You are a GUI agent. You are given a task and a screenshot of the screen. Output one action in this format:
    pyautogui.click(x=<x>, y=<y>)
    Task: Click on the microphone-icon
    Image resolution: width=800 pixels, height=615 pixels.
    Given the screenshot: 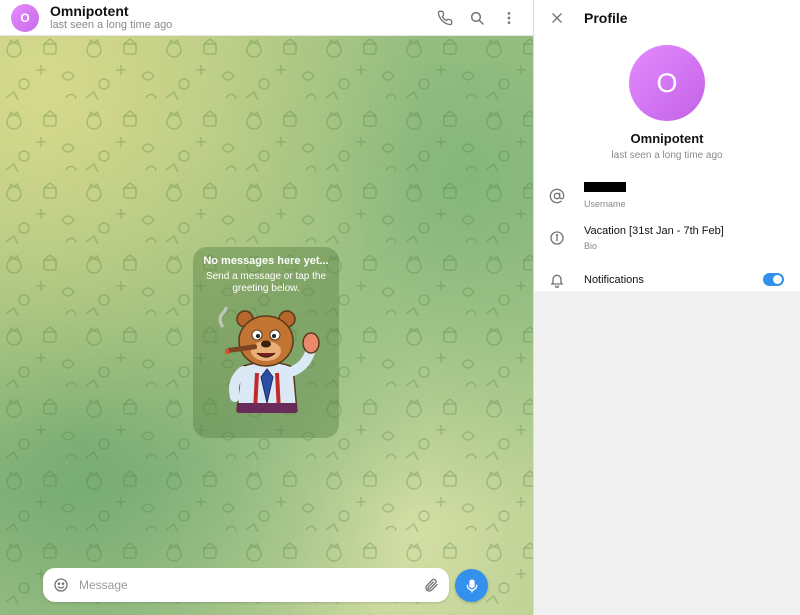 What is the action you would take?
    pyautogui.click(x=471, y=585)
    